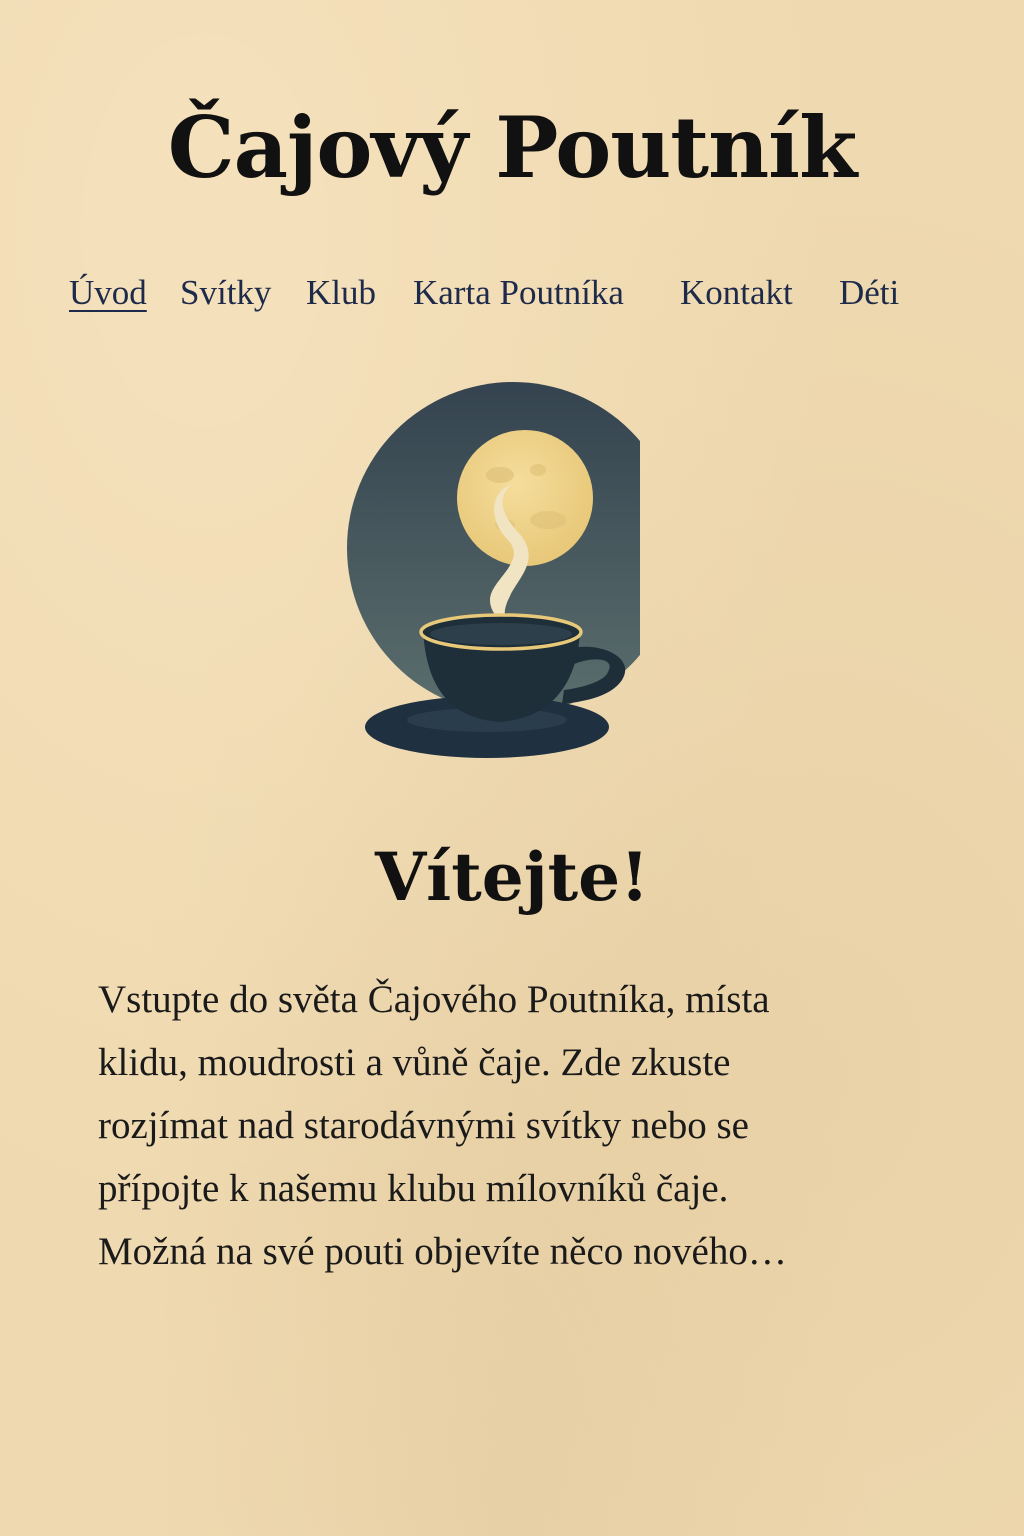 This screenshot has height=1536, width=1024. Describe the element at coordinates (225, 293) in the screenshot. I see `nav-link-svitky: Svítky` at that location.